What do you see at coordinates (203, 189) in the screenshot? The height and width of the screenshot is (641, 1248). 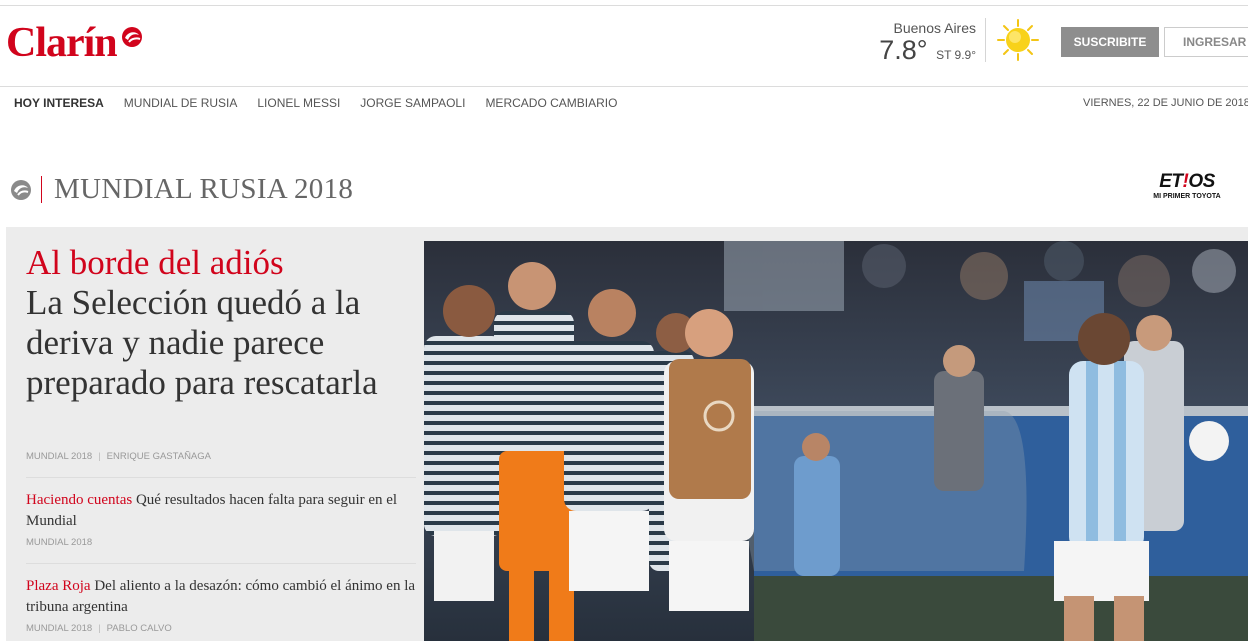 I see `section-title: MUNDIAL RUSIA 2018` at bounding box center [203, 189].